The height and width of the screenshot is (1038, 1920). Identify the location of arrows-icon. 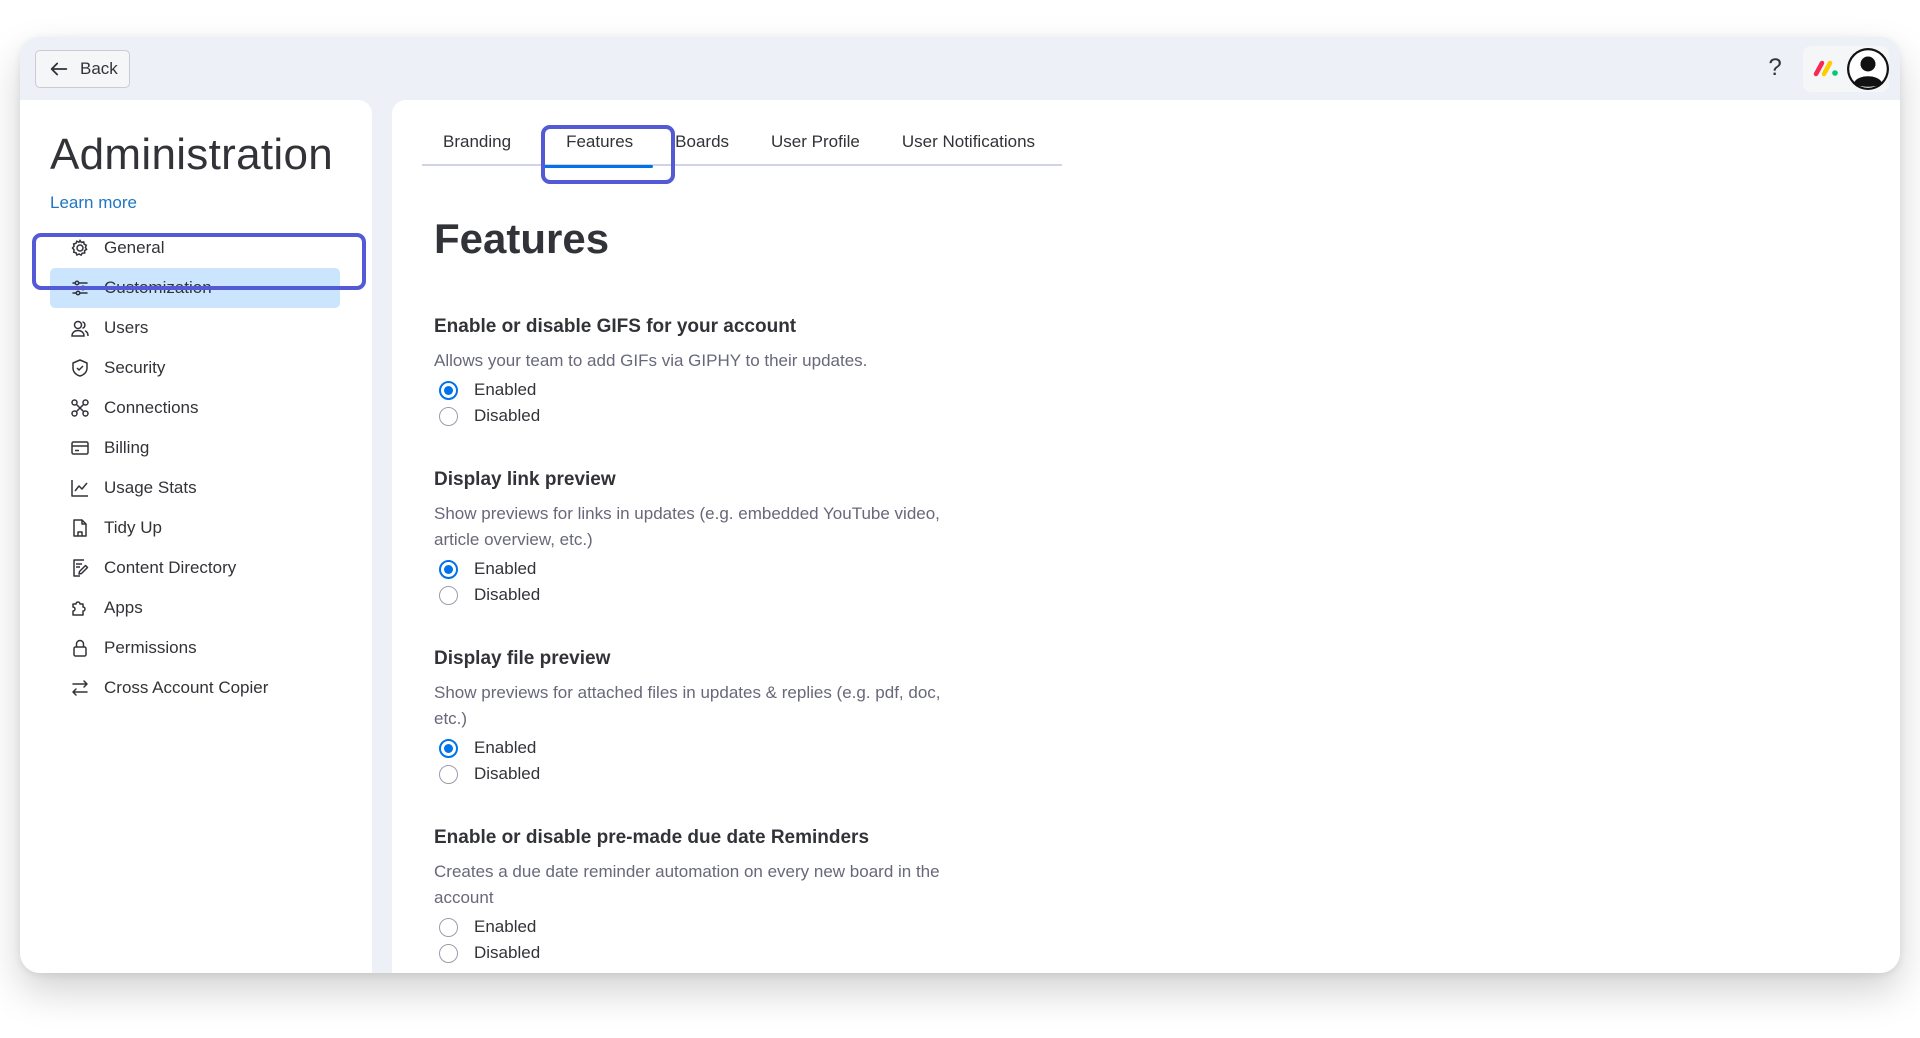
(80, 688).